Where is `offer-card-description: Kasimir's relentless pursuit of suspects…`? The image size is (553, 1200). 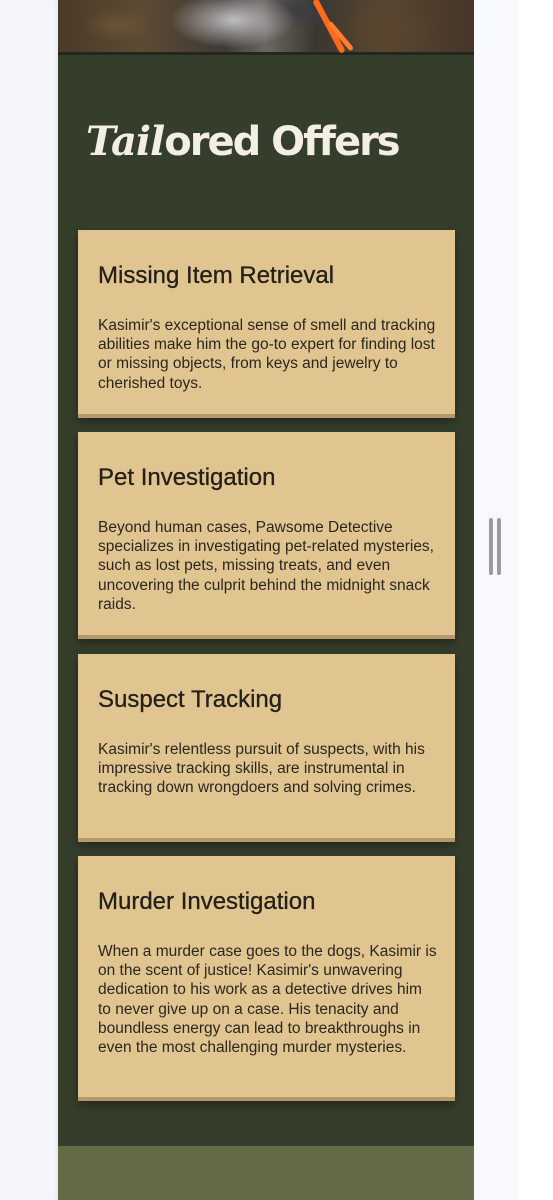
offer-card-description: Kasimir's relentless pursuit of suspects… is located at coordinates (261, 769).